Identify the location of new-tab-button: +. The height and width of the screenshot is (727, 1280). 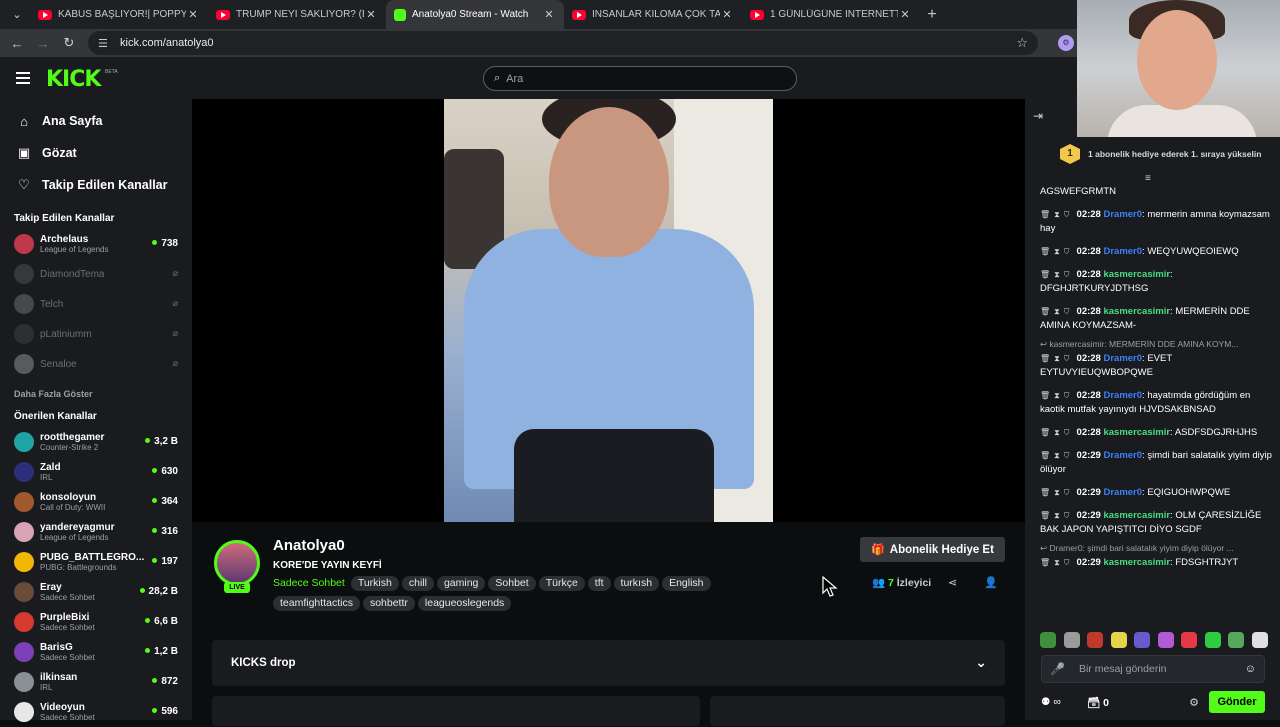
(932, 15).